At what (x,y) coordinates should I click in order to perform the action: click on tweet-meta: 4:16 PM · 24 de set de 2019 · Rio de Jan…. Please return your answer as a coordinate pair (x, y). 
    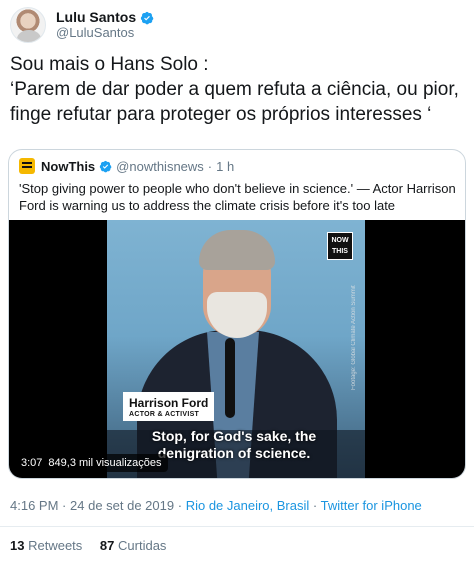
    Looking at the image, I should click on (216, 505).